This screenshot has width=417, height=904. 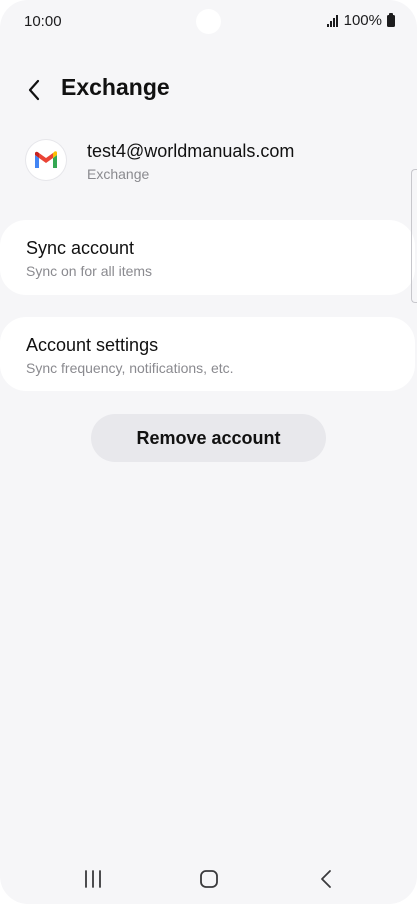 What do you see at coordinates (208, 162) in the screenshot?
I see `account-header: test4@worldmanuals.com Exchange` at bounding box center [208, 162].